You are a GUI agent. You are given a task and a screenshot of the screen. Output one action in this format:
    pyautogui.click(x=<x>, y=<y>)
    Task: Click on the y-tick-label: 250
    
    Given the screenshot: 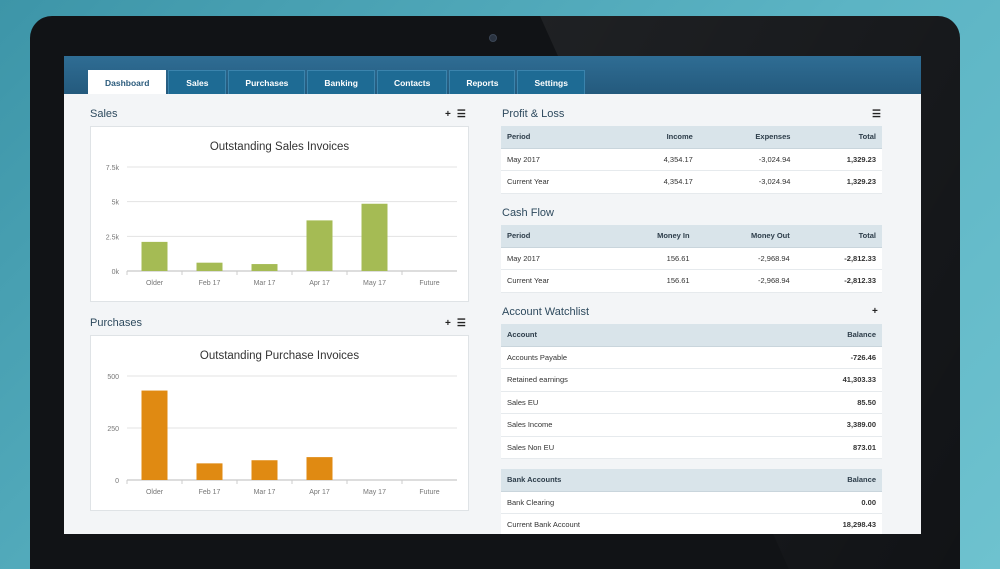 What is the action you would take?
    pyautogui.click(x=113, y=429)
    